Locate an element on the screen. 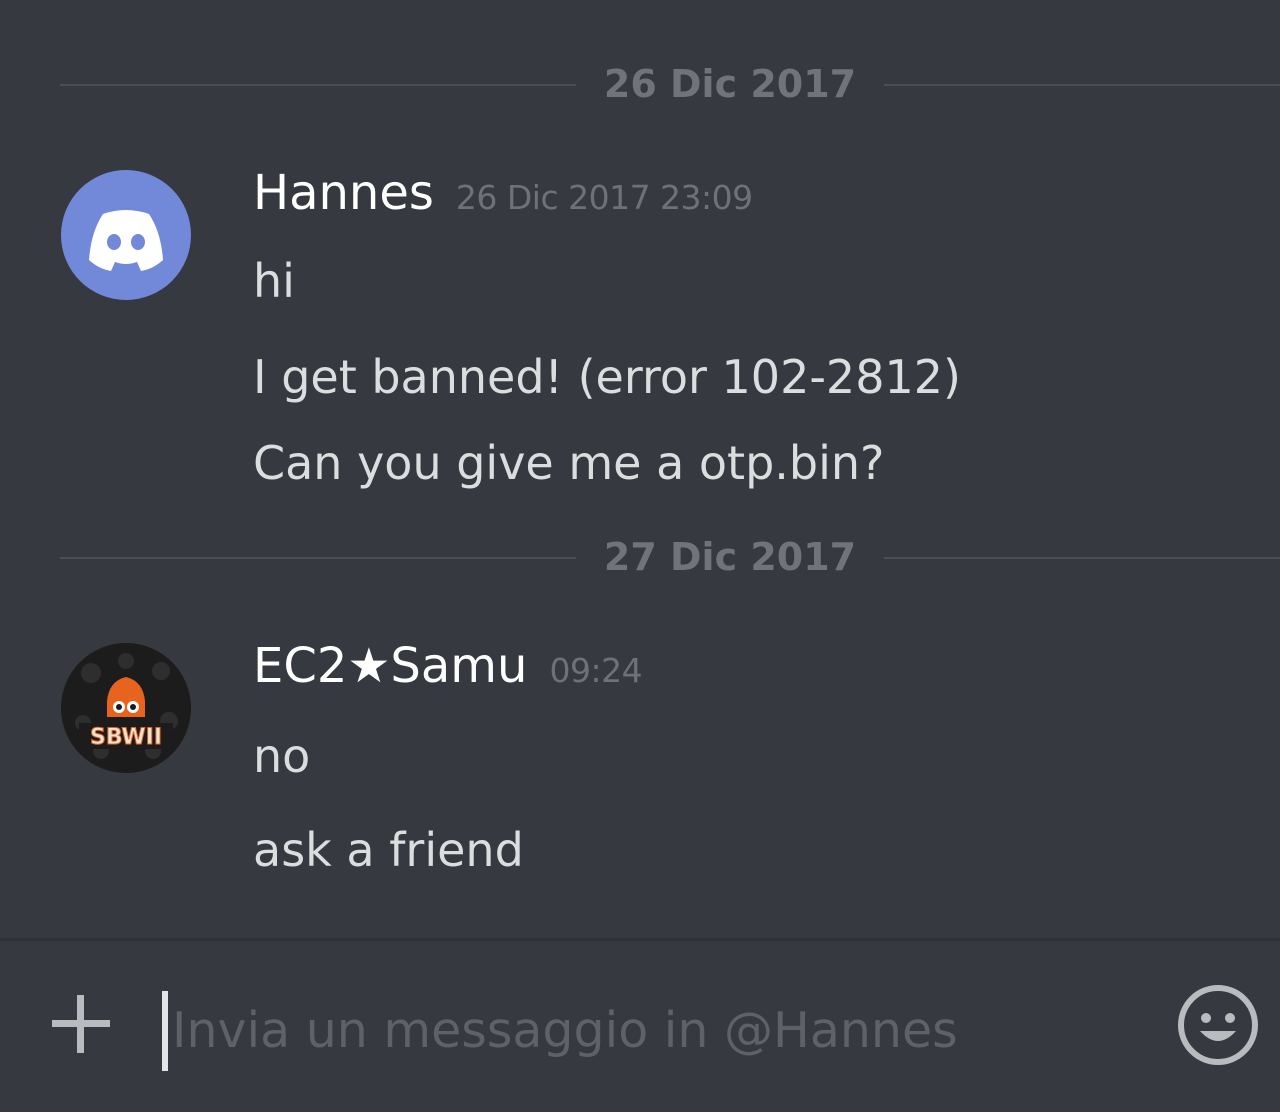  message-text: Can you give me a otp.bin? is located at coordinates (569, 463).